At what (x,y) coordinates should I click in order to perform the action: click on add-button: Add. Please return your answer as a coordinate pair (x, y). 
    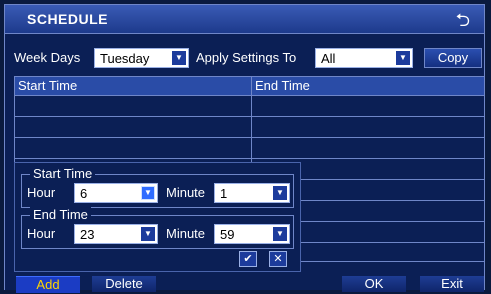
    Looking at the image, I should click on (48, 284).